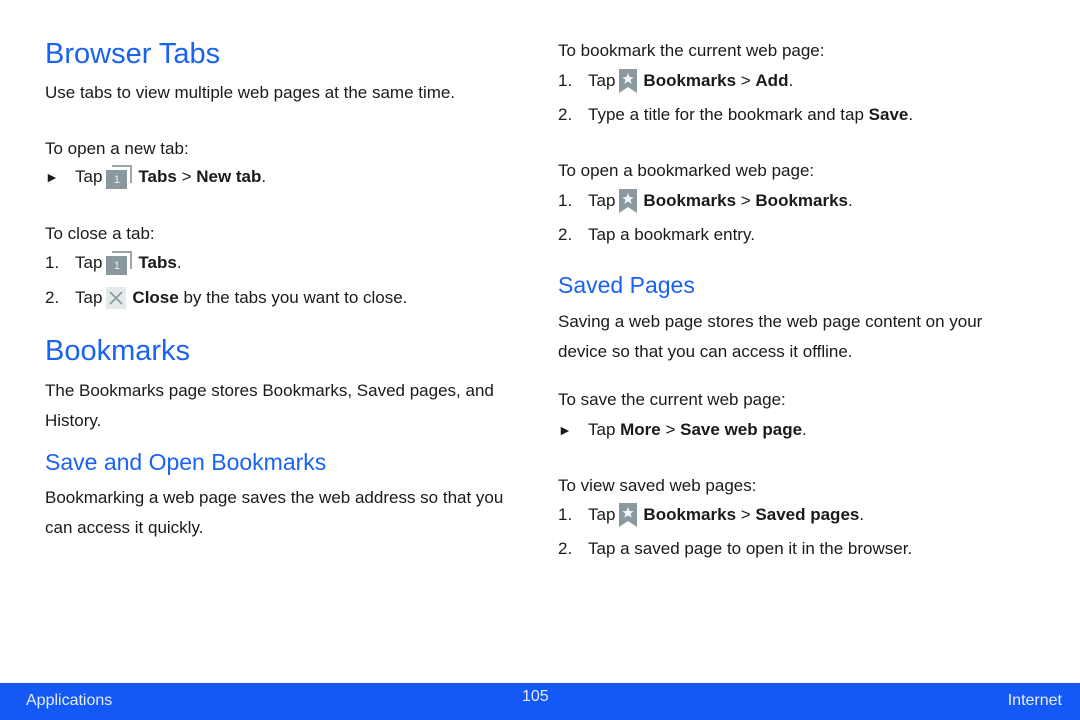 The width and height of the screenshot is (1080, 720). I want to click on ui-term: New tab, so click(229, 176).